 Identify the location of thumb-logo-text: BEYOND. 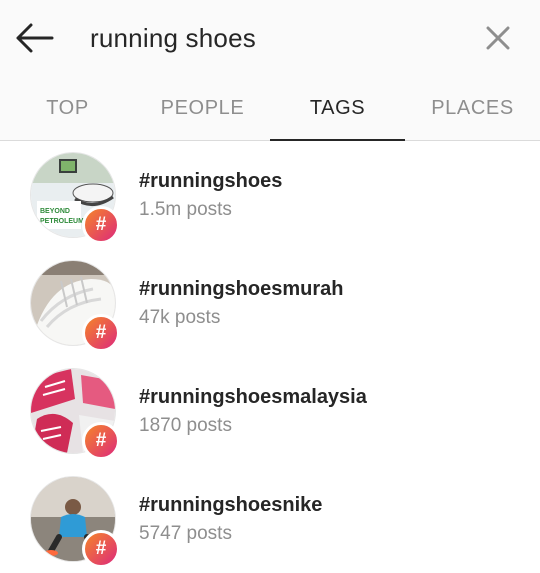
(55, 211).